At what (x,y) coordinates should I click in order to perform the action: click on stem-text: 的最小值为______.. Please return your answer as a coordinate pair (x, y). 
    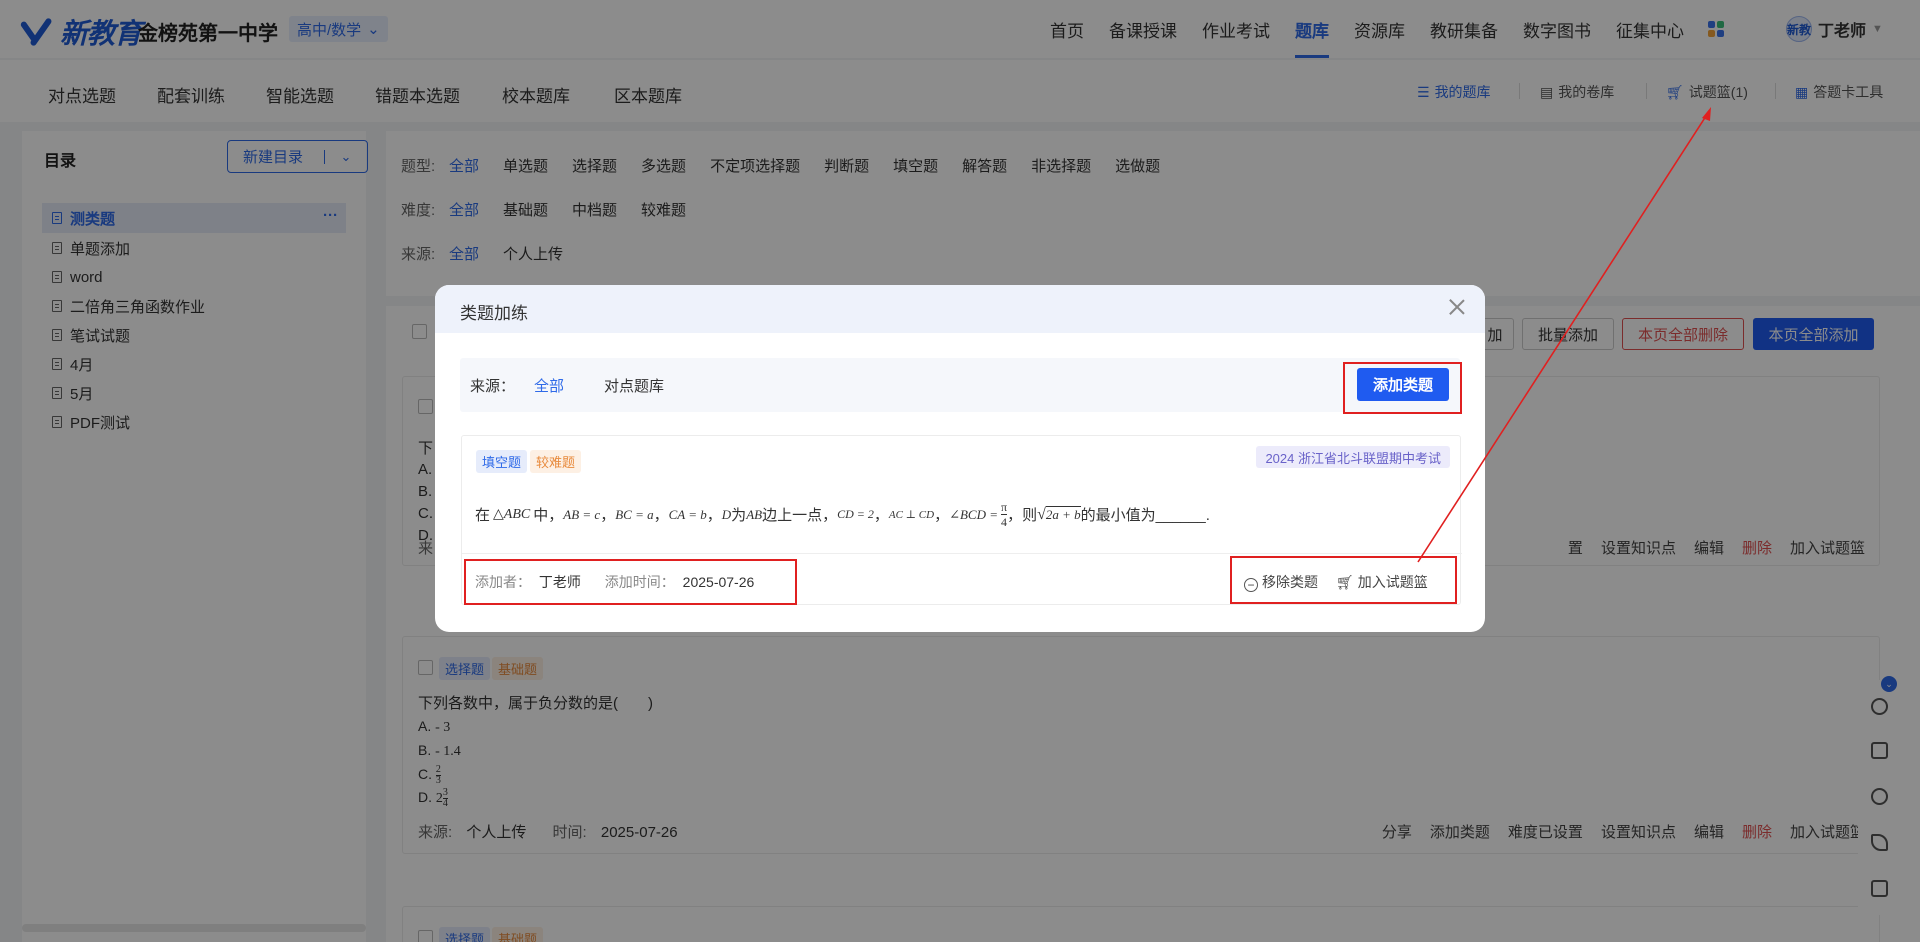
    Looking at the image, I should click on (1145, 515).